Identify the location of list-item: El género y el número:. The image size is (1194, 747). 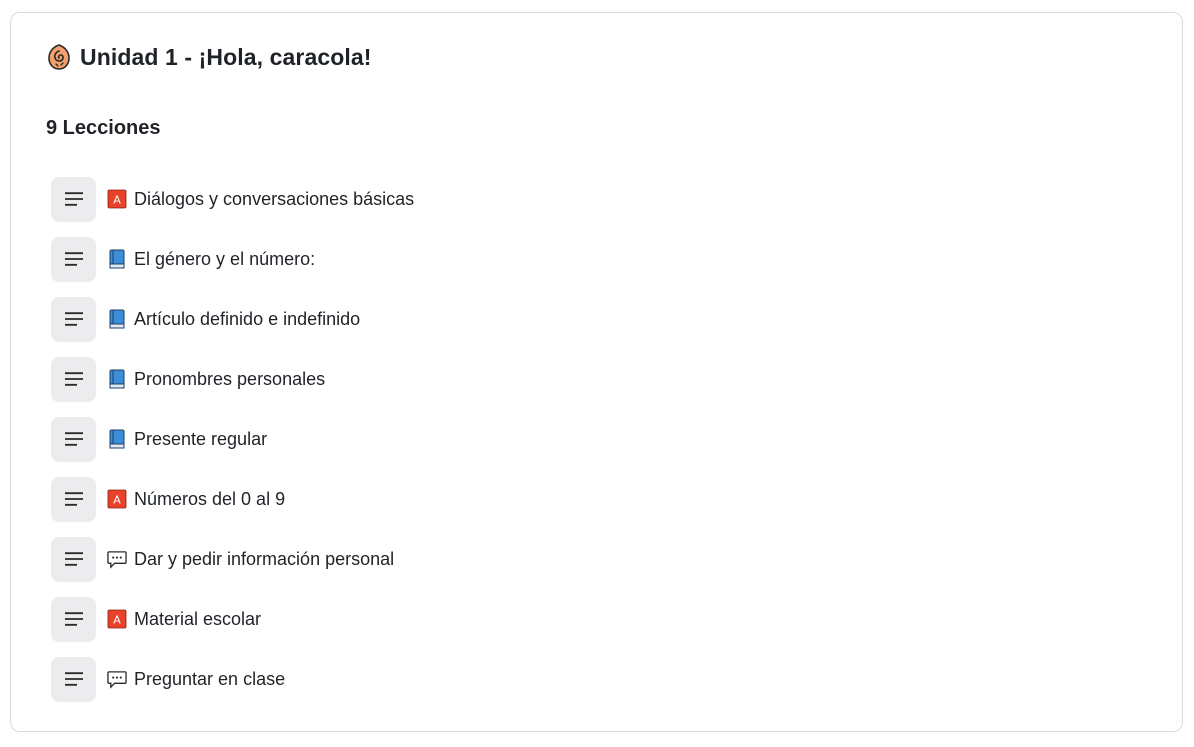
(232, 259).